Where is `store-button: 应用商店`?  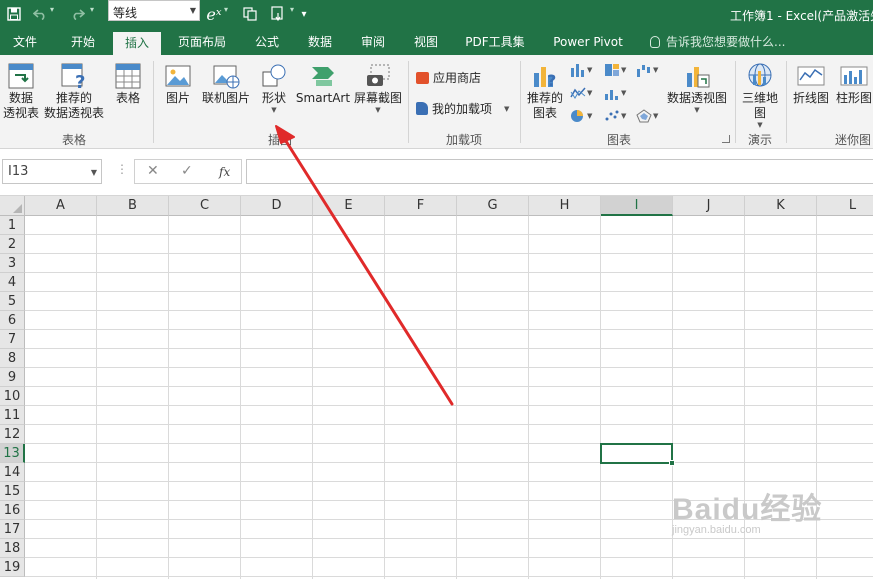 store-button: 应用商店 is located at coordinates (448, 77).